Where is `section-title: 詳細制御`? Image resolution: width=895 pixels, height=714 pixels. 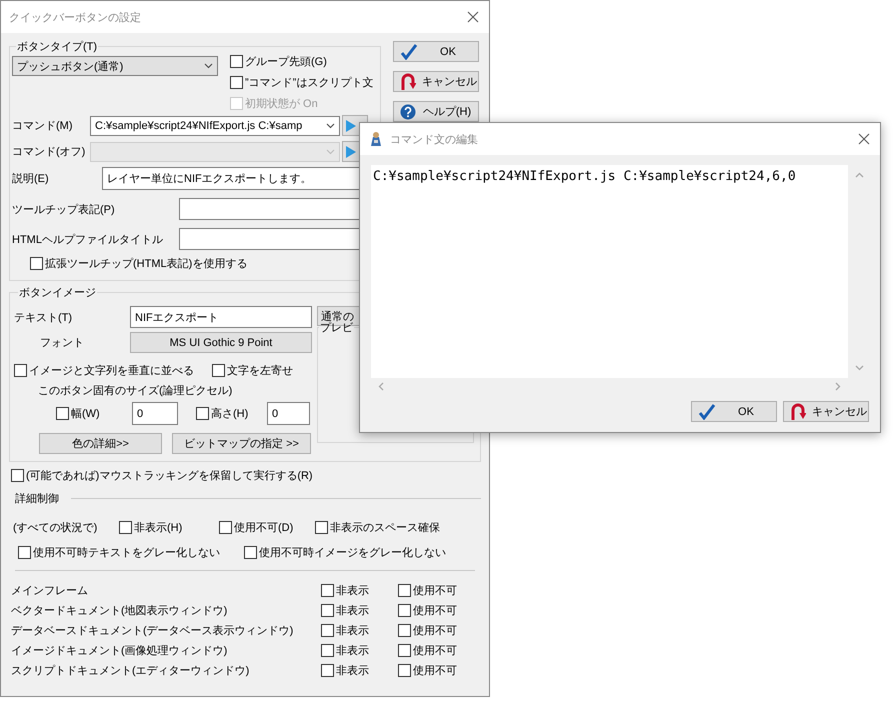 section-title: 詳細制御 is located at coordinates (37, 499).